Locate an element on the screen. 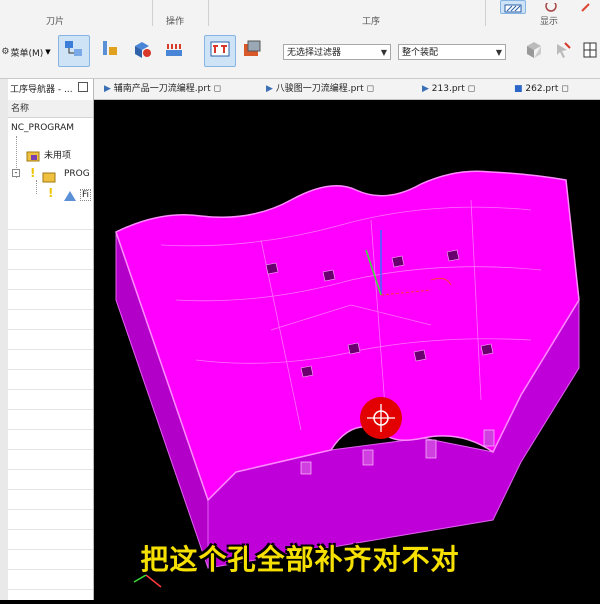 The height and width of the screenshot is (604, 600). filter-icon is located at coordinates (534, 52).